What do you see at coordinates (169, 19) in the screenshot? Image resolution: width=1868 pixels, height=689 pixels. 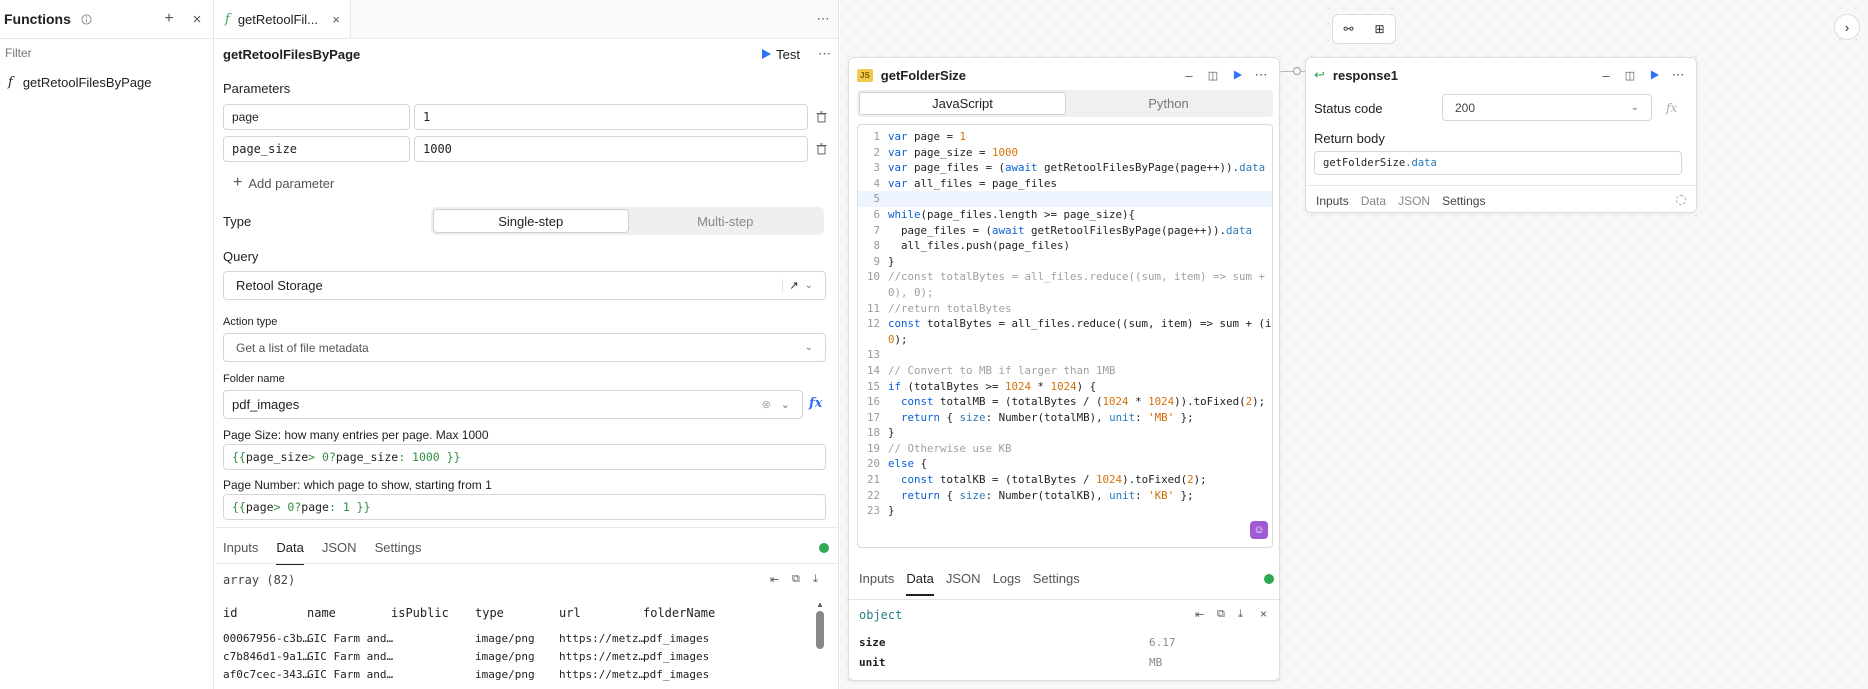 I see `add-function-icon: +` at bounding box center [169, 19].